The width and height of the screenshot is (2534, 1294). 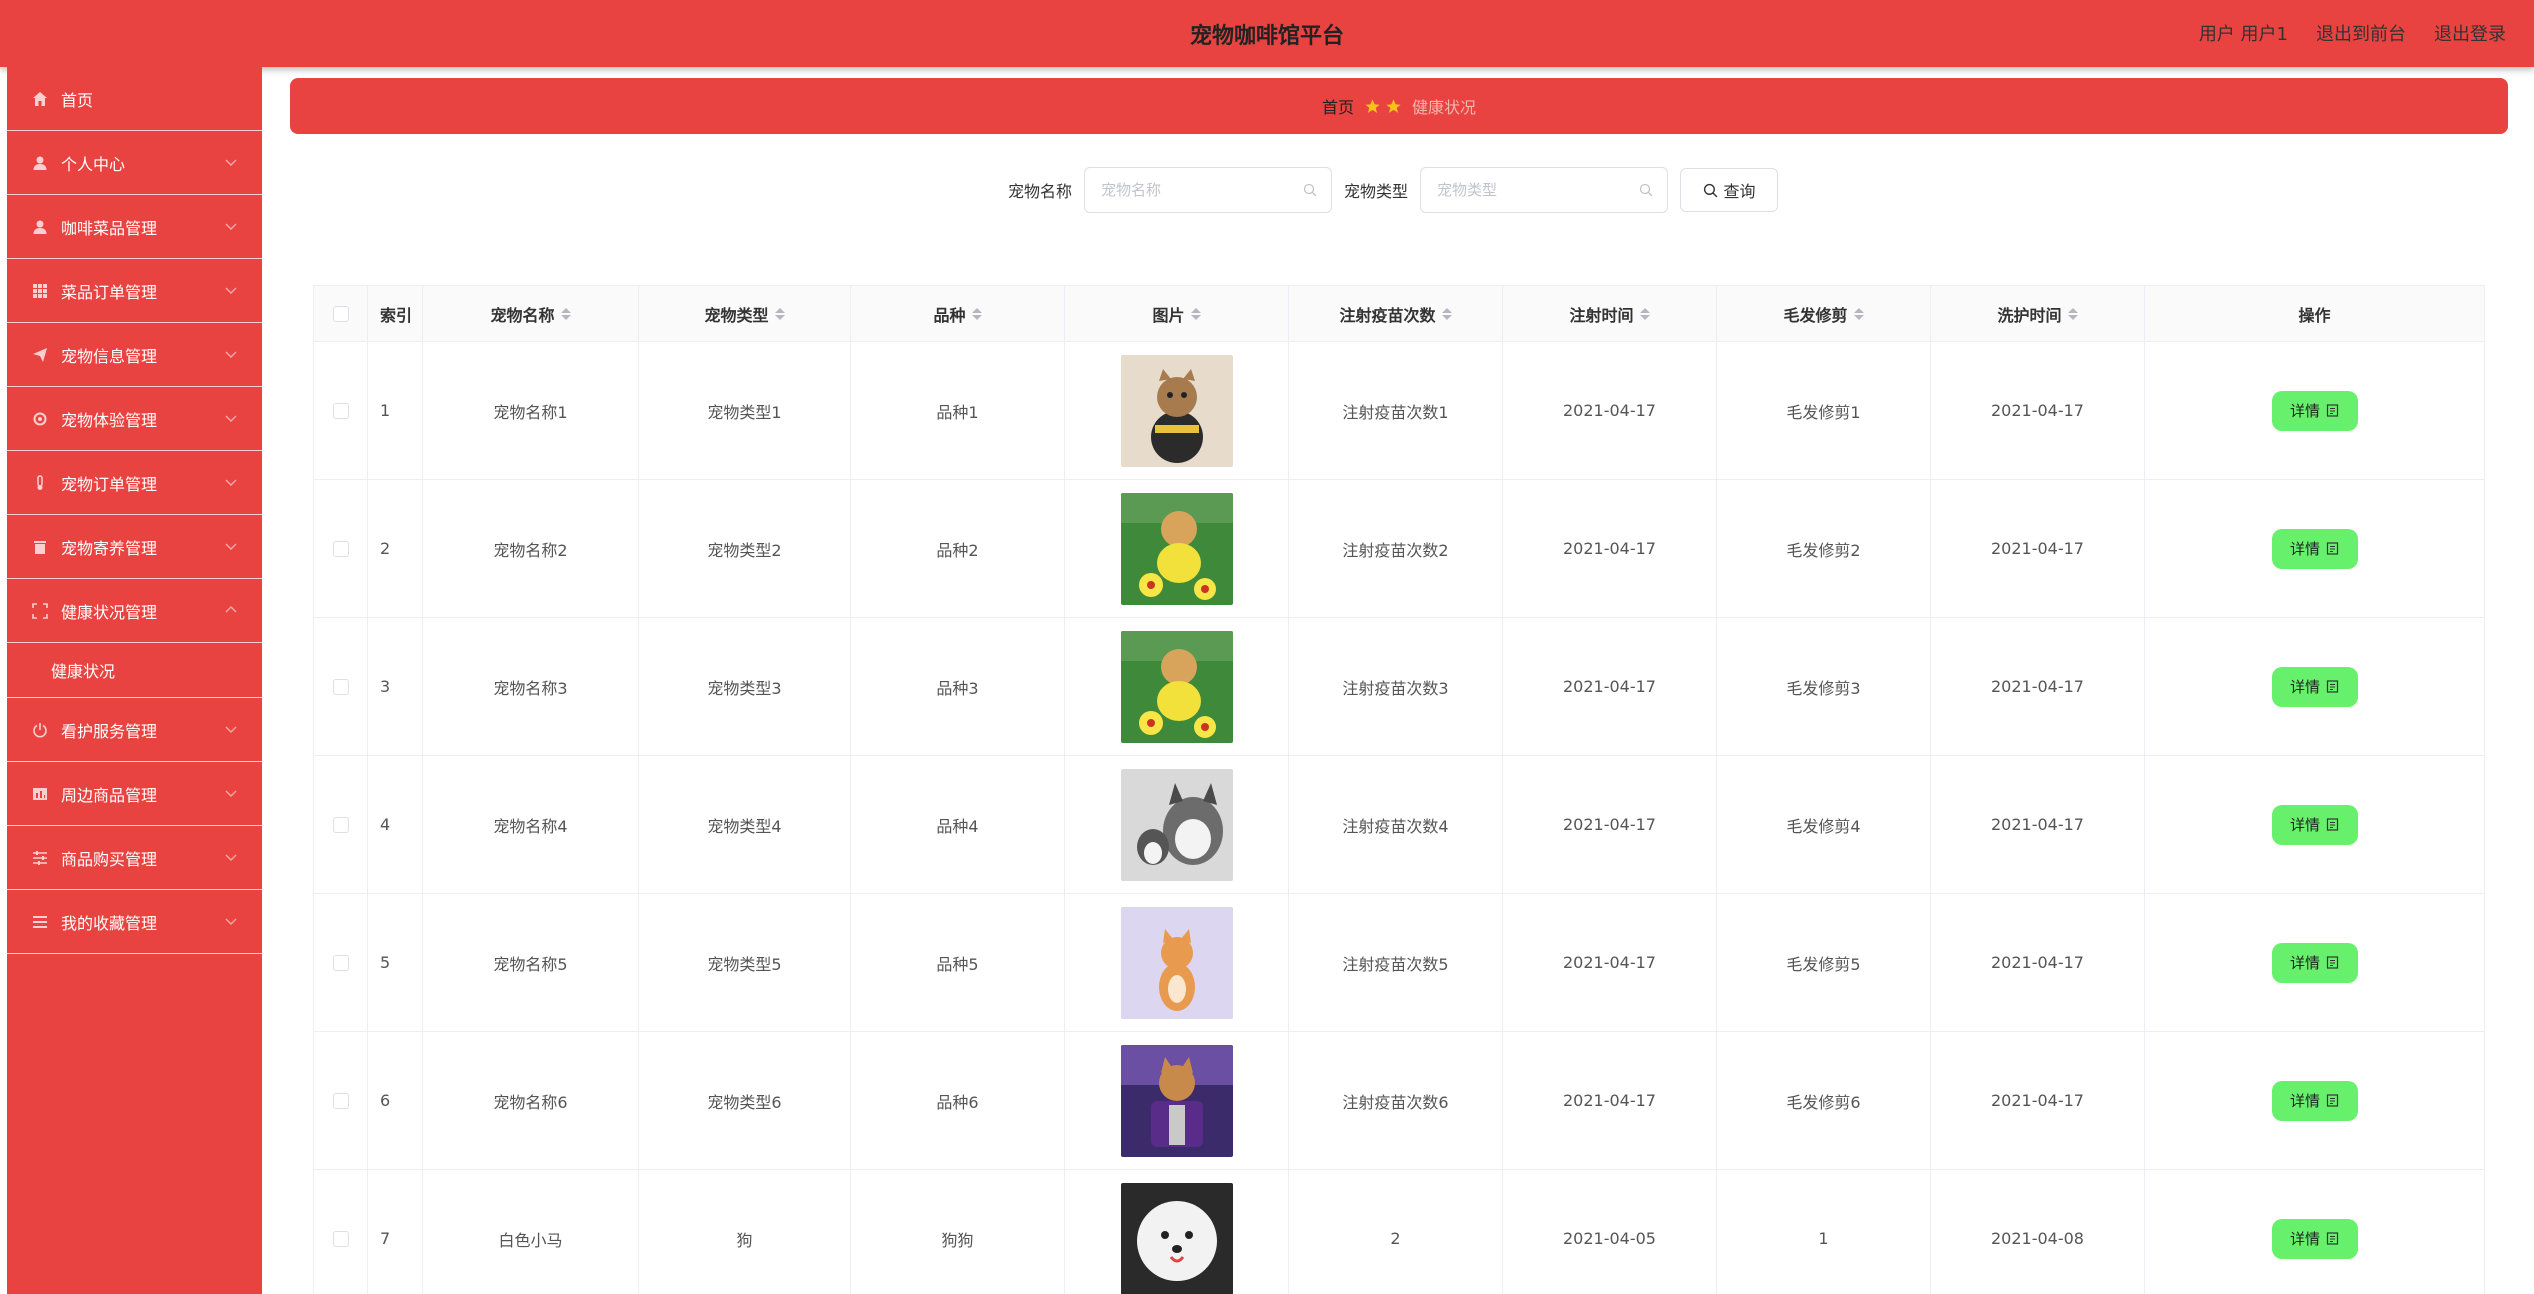 What do you see at coordinates (736, 315) in the screenshot?
I see `header-label: 宠物类型` at bounding box center [736, 315].